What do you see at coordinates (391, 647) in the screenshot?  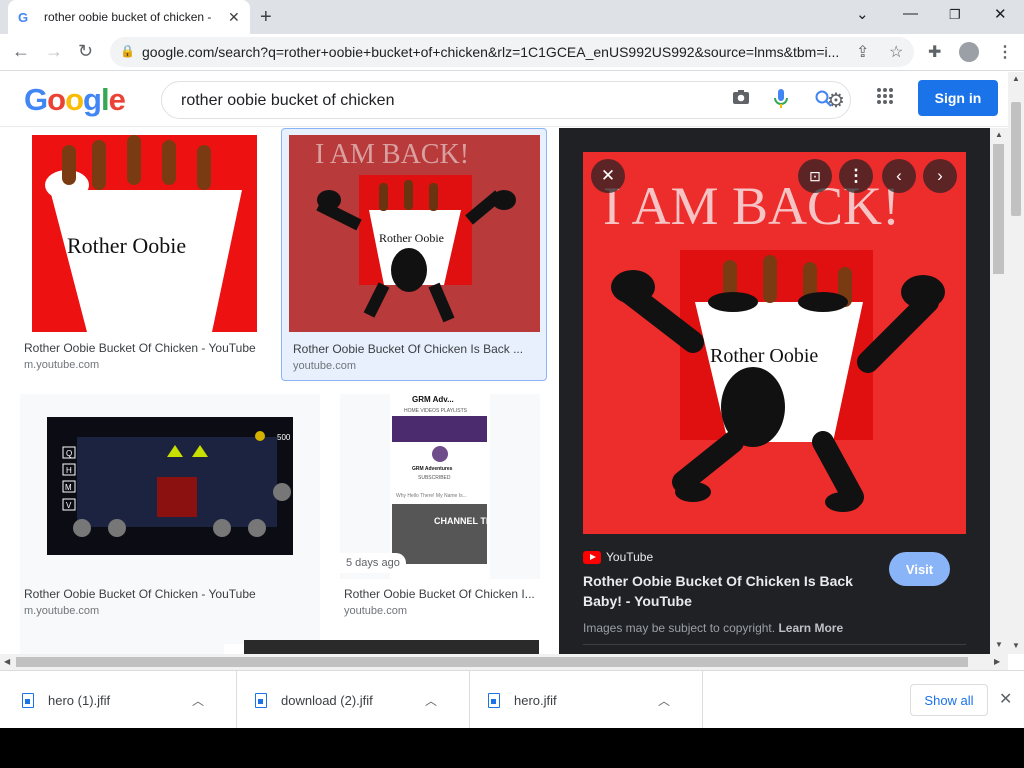 I see `result-card-6-partial` at bounding box center [391, 647].